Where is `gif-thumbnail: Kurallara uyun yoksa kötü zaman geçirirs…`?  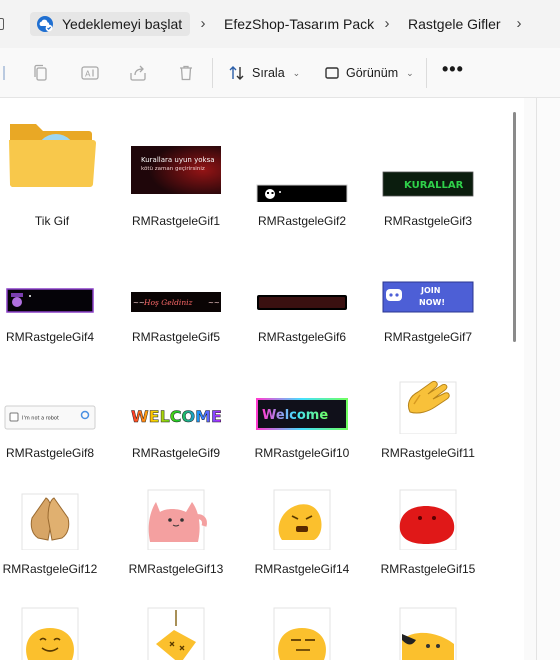 gif-thumbnail: Kurallara uyun yoksa kötü zaman geçirirs… is located at coordinates (176, 170).